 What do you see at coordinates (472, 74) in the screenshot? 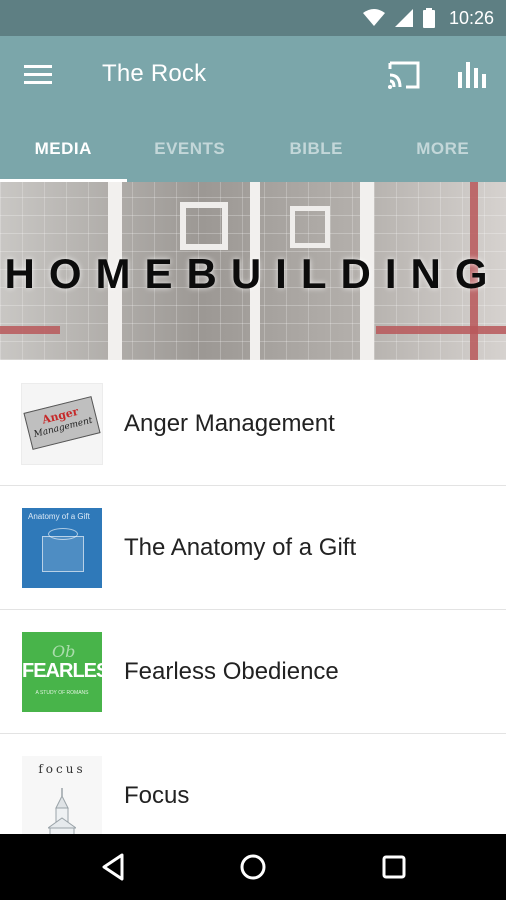
I see `stats-icon` at bounding box center [472, 74].